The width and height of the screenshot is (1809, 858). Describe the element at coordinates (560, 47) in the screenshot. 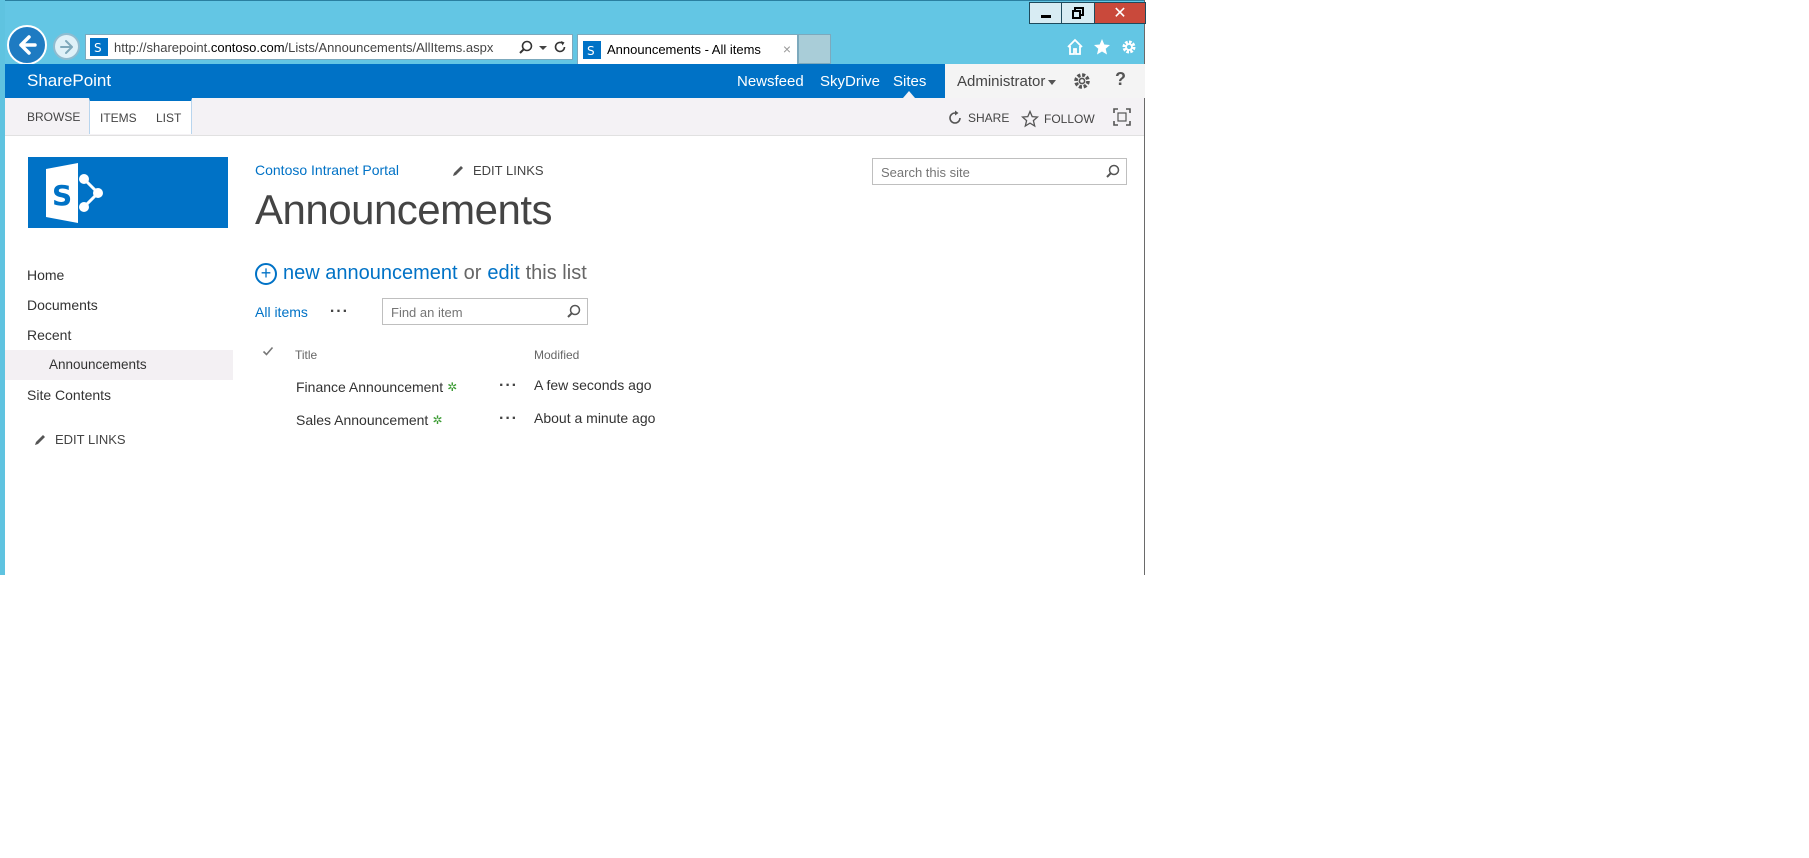

I see `refresh-icon` at that location.